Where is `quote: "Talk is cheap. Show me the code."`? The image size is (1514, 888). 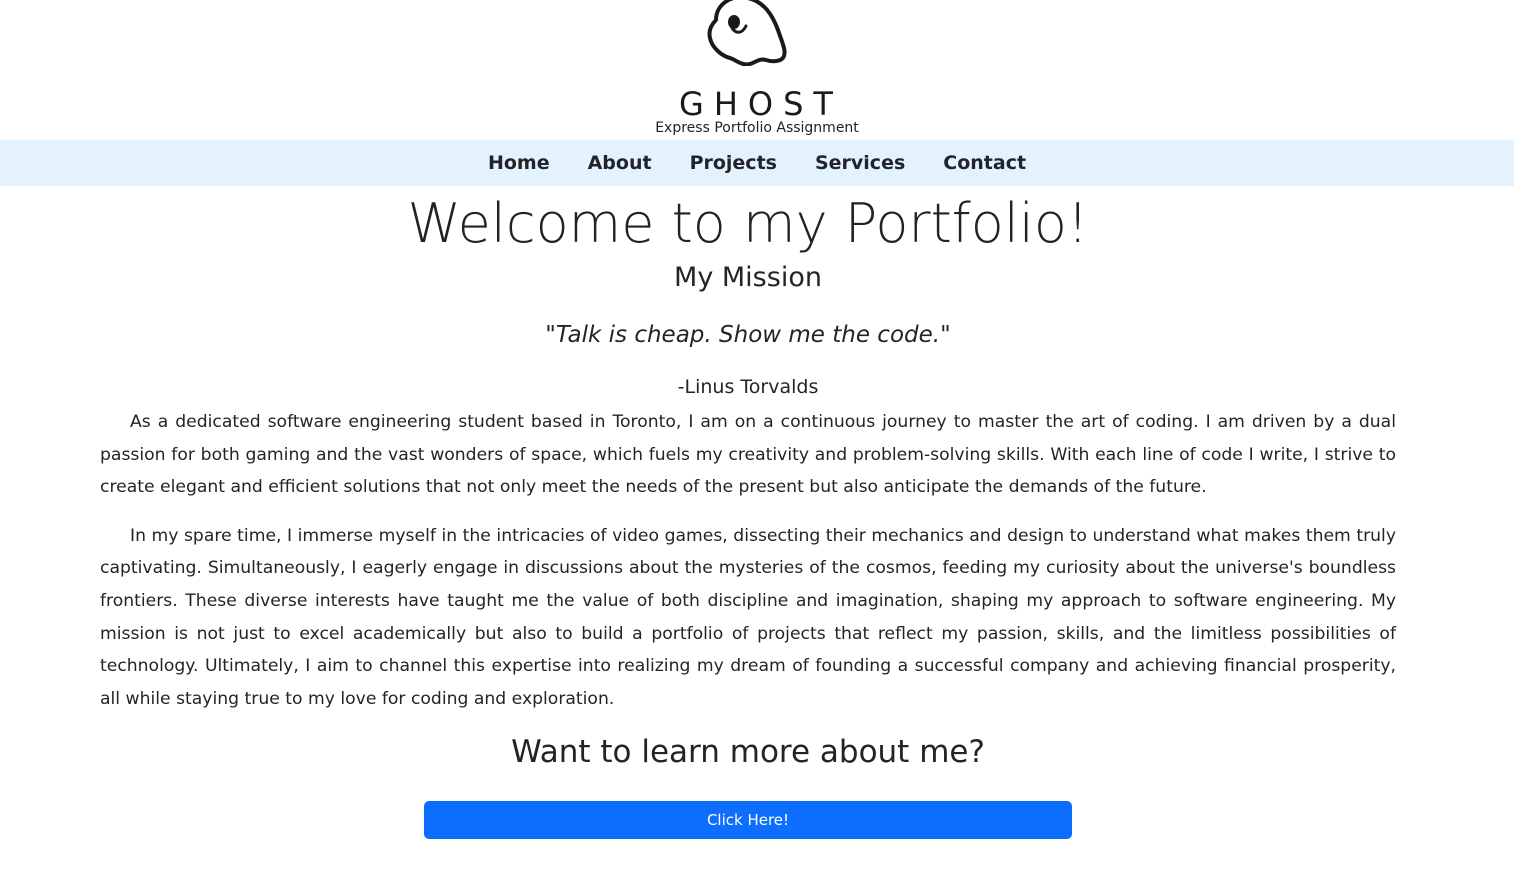
quote: "Talk is cheap. Show me the code." is located at coordinates (748, 335).